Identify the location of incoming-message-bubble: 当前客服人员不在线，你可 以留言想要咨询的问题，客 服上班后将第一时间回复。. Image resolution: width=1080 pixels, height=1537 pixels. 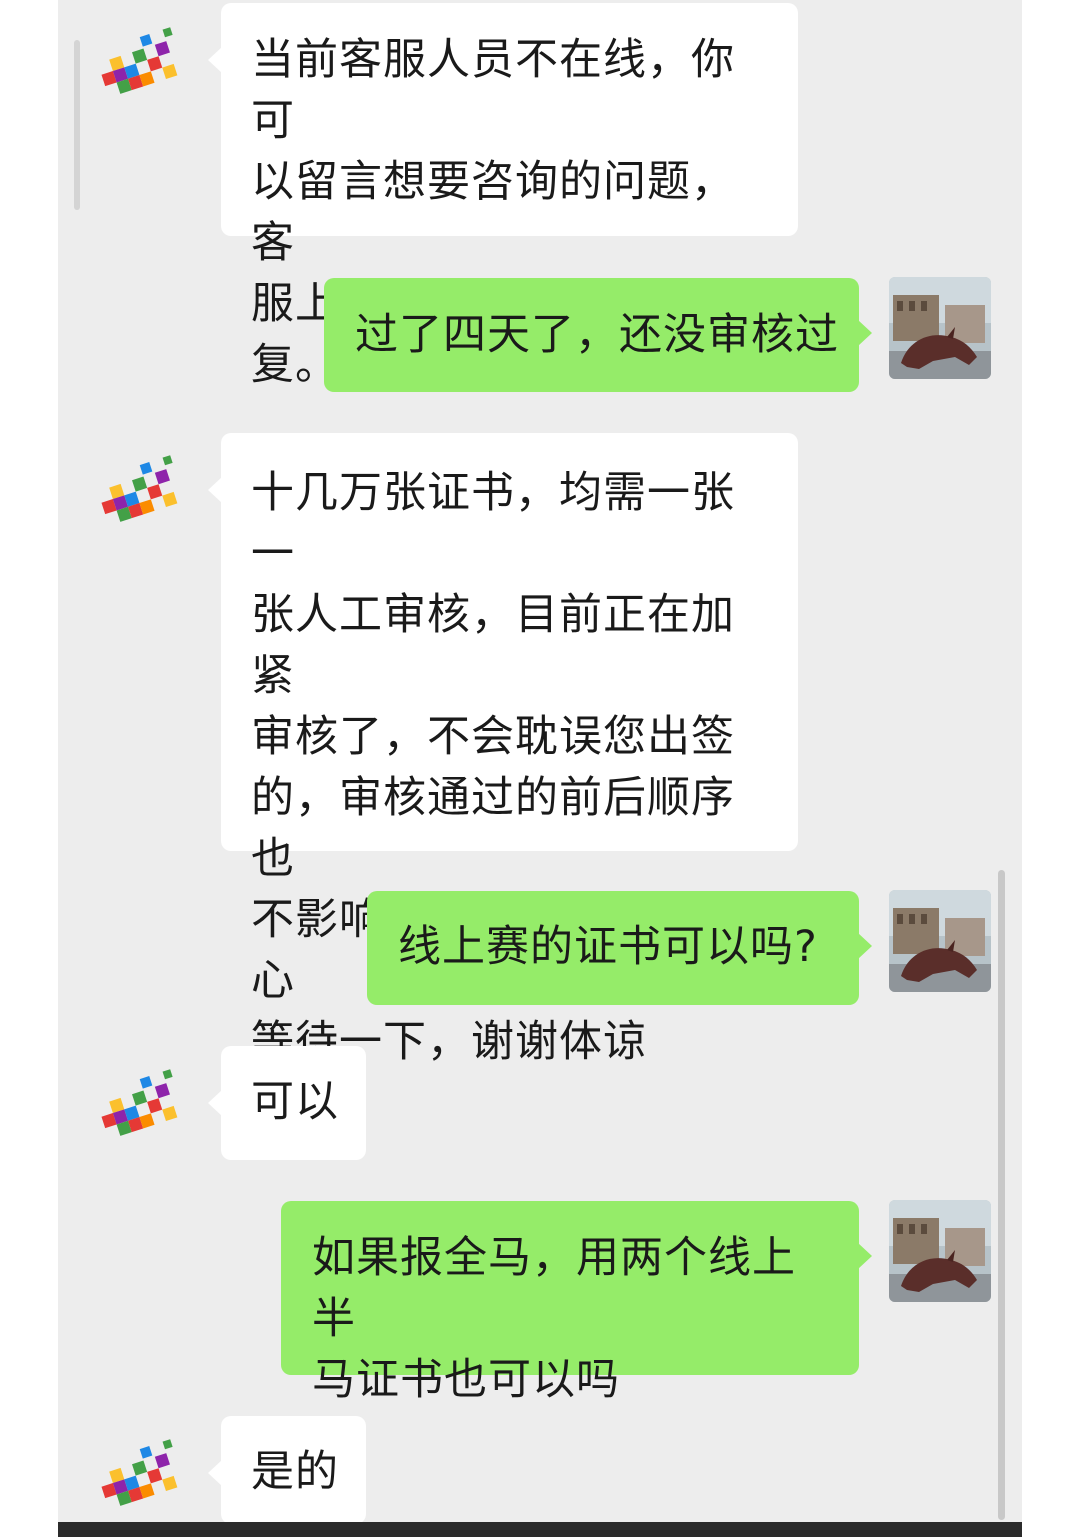
(503, 196).